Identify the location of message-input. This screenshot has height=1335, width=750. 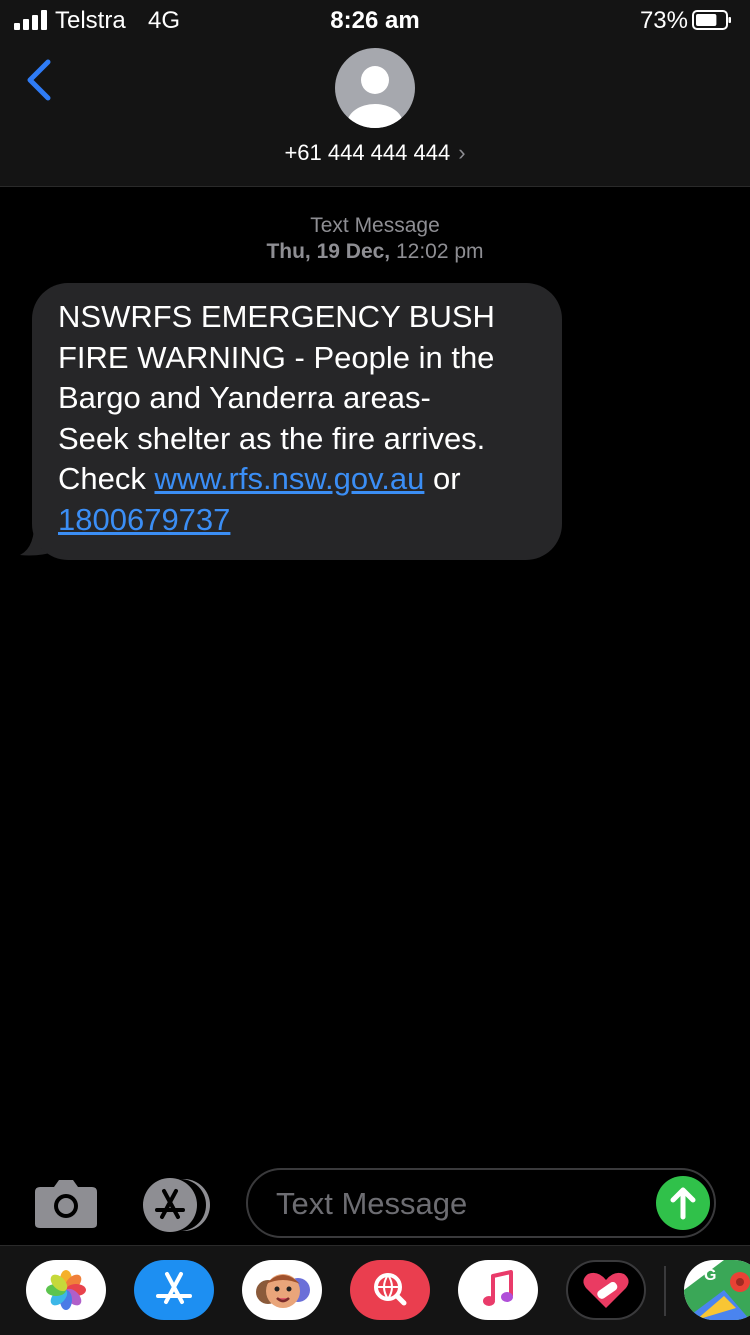
(456, 1204).